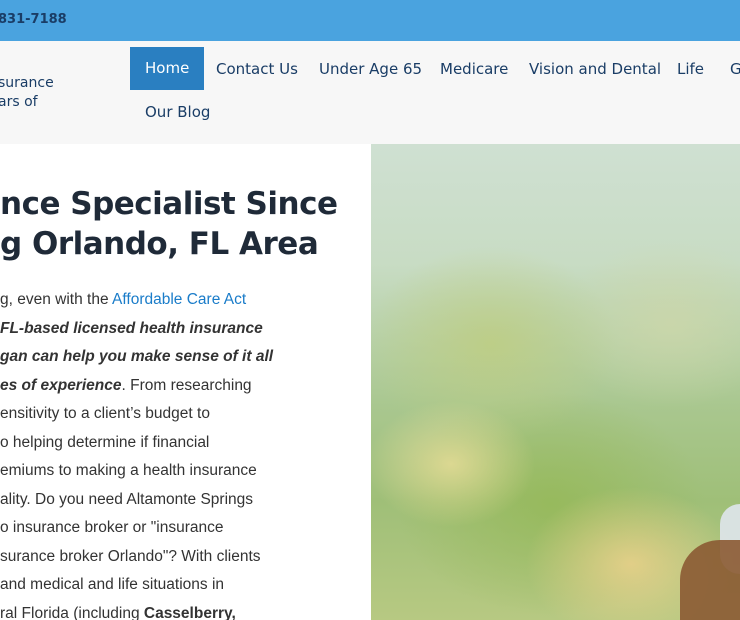 This screenshot has width=740, height=620. What do you see at coordinates (186, 385) in the screenshot?
I see `text-segment: . From researching` at bounding box center [186, 385].